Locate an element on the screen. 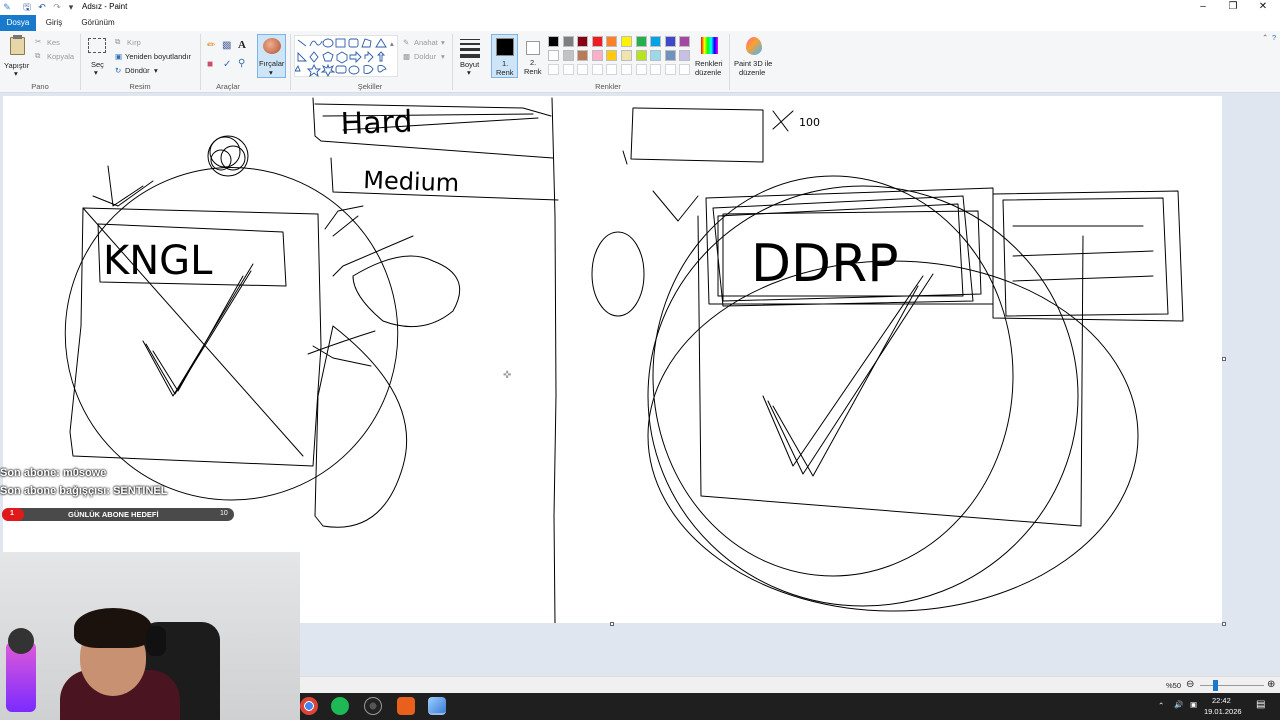  save-icon: 🖫 is located at coordinates (27, 7).